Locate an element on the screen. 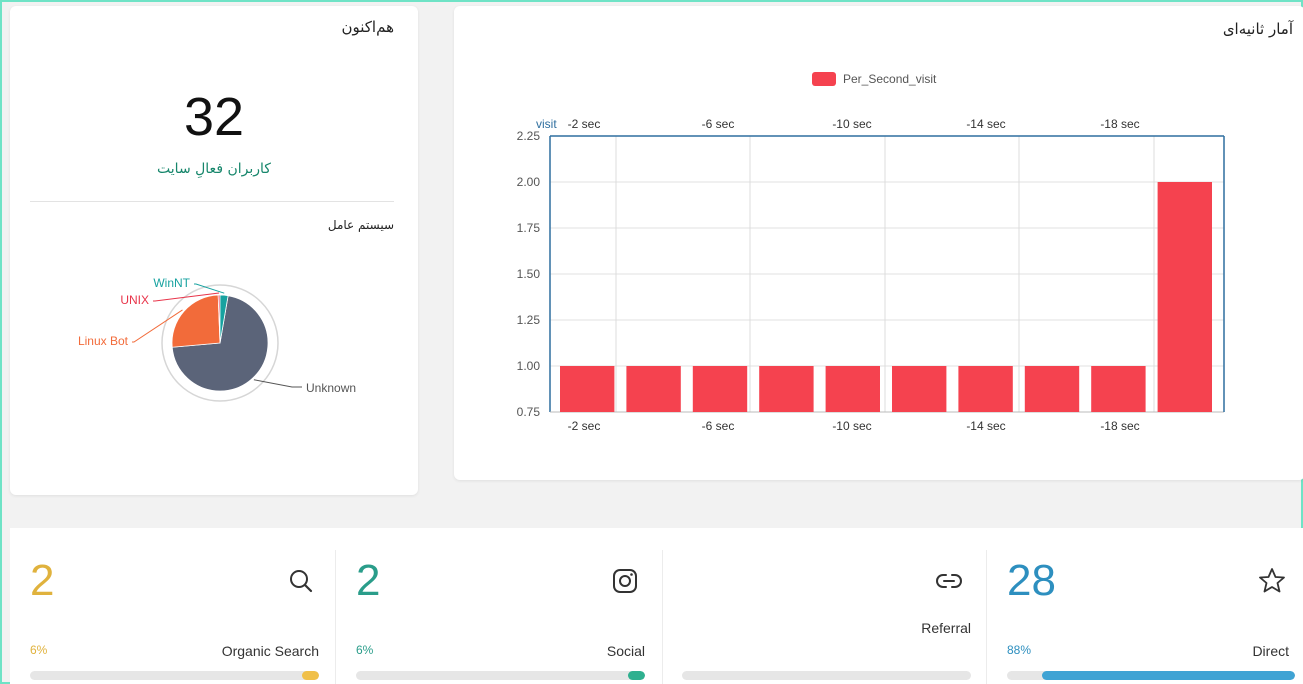  x-tick-label-bottom: -18 sec is located at coordinates (1119, 426).